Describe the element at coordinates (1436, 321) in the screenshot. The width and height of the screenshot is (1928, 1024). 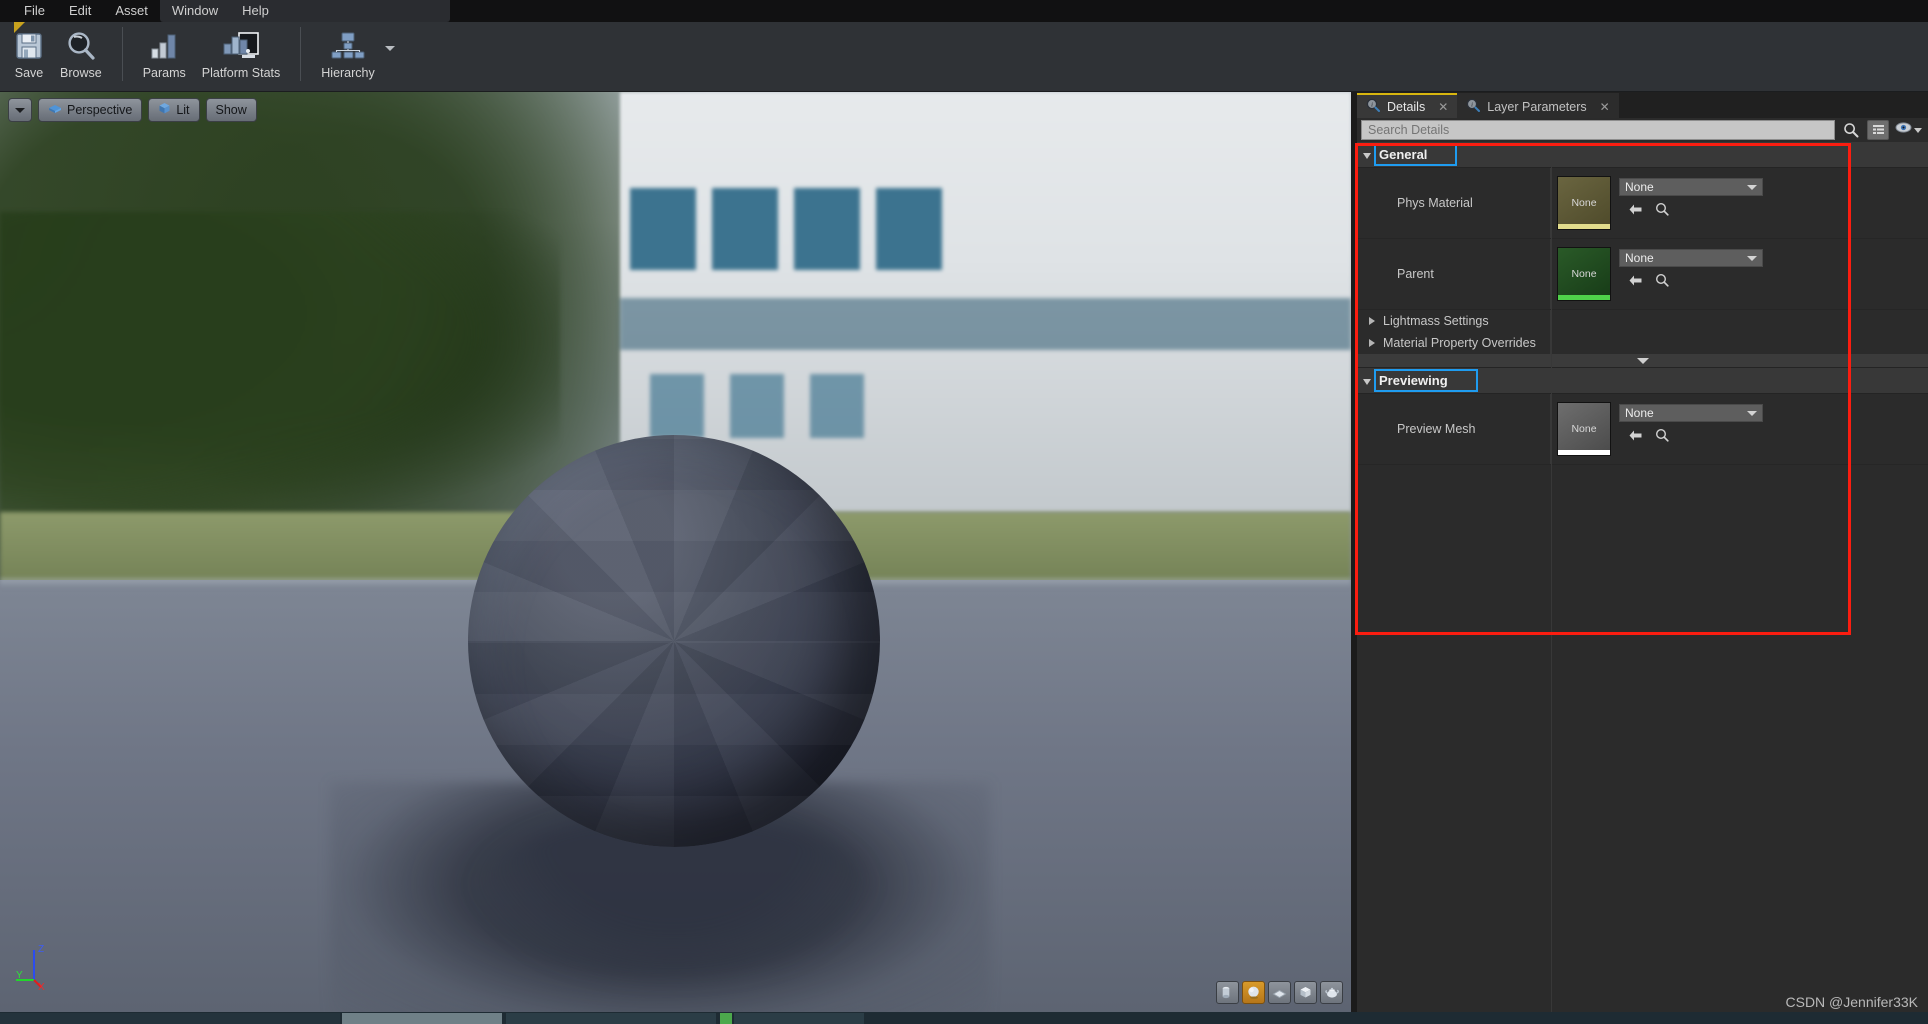
I see `subcategory-lightmass-settings-label: Lightmass Settings` at that location.